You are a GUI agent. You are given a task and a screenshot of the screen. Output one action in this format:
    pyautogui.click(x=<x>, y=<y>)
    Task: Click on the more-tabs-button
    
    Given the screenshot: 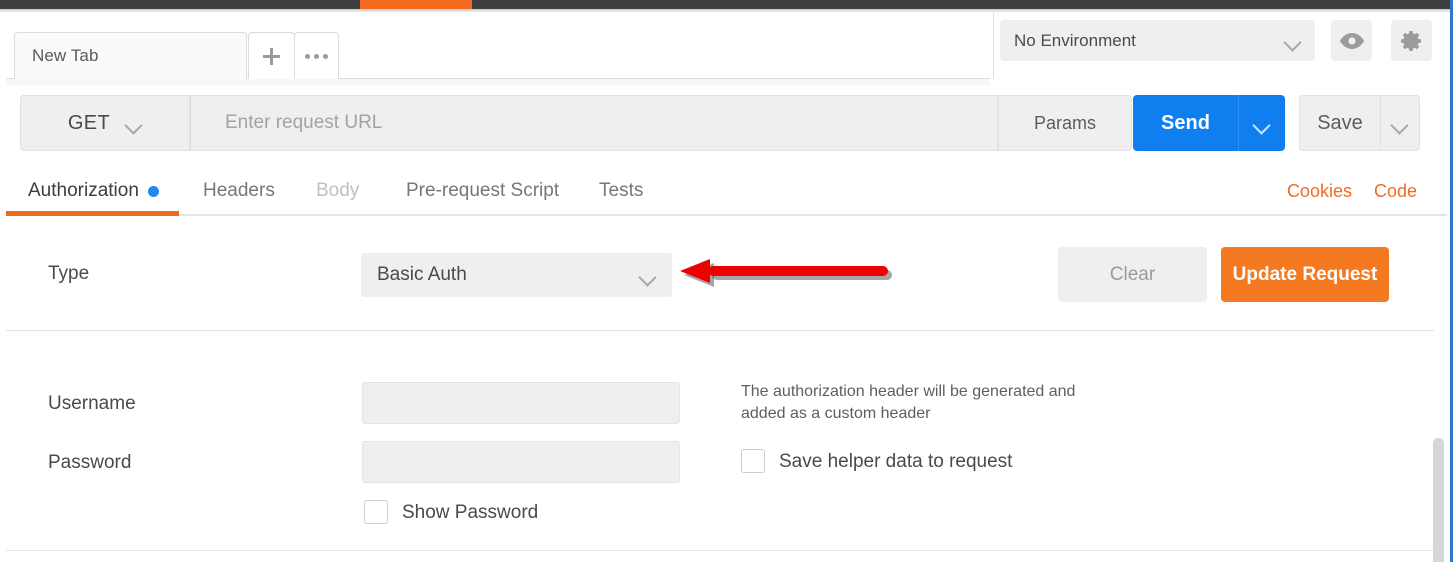 What is the action you would take?
    pyautogui.click(x=316, y=55)
    